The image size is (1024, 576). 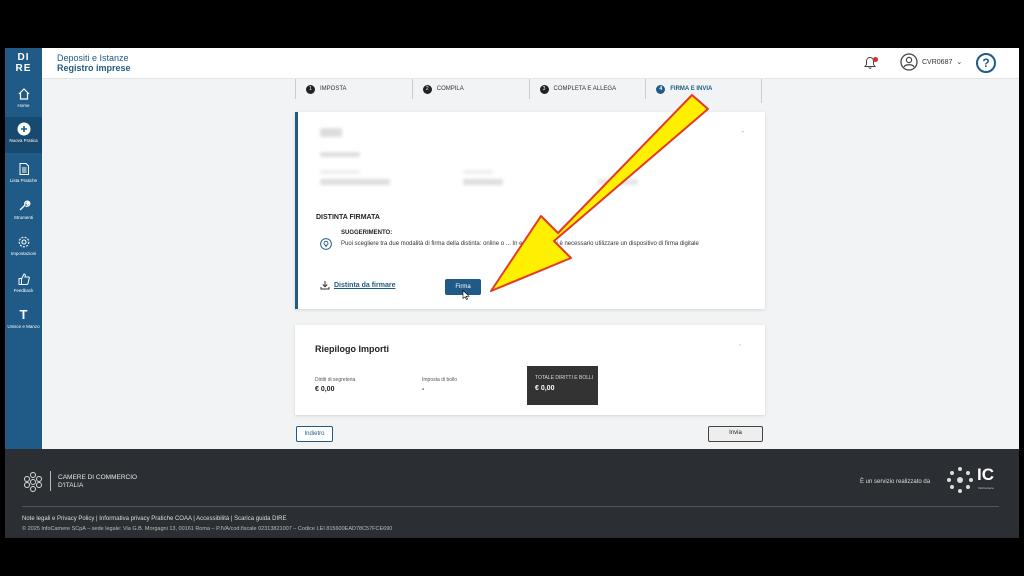 What do you see at coordinates (335, 380) in the screenshot?
I see `diritti-label: Diritti di segreteria` at bounding box center [335, 380].